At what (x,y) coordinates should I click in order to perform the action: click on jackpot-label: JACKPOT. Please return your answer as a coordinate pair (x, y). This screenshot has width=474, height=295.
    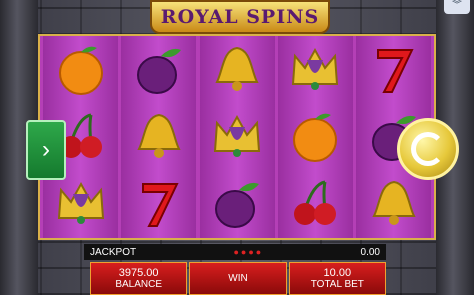
    Looking at the image, I should click on (113, 252).